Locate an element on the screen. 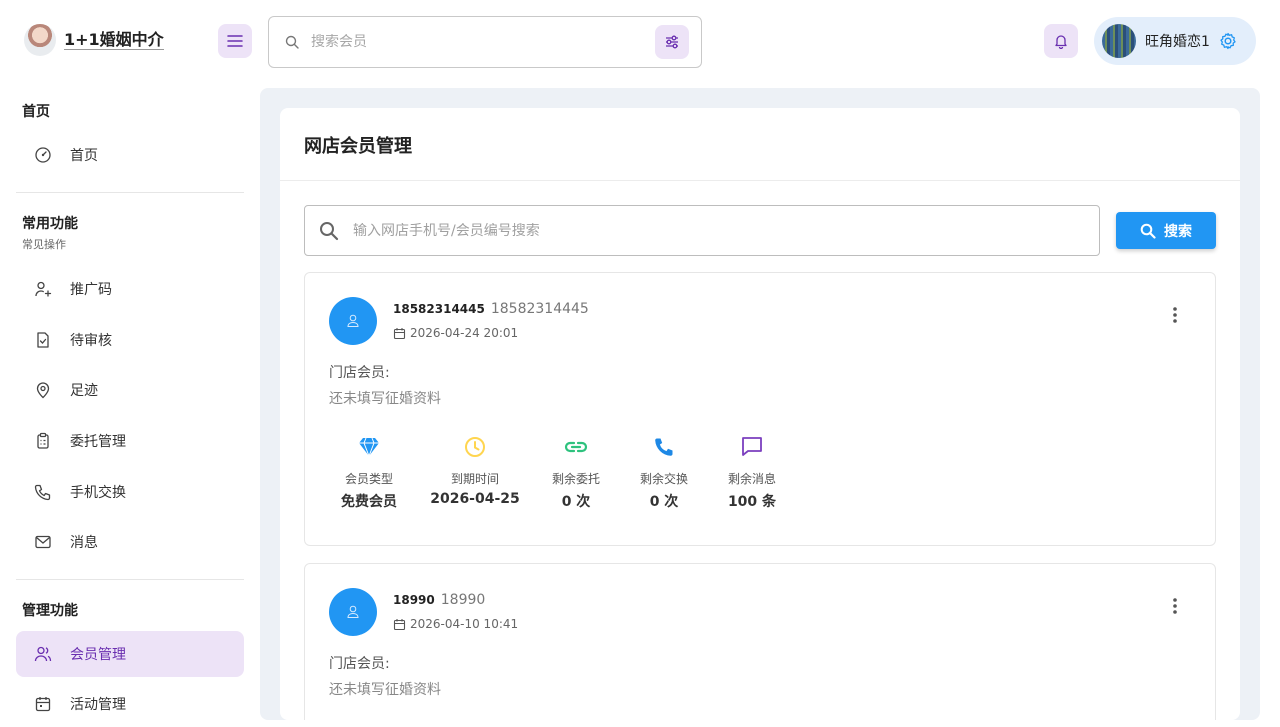 The image size is (1280, 727). sidebar-item-promo-code: 推广码 is located at coordinates (130, 289).